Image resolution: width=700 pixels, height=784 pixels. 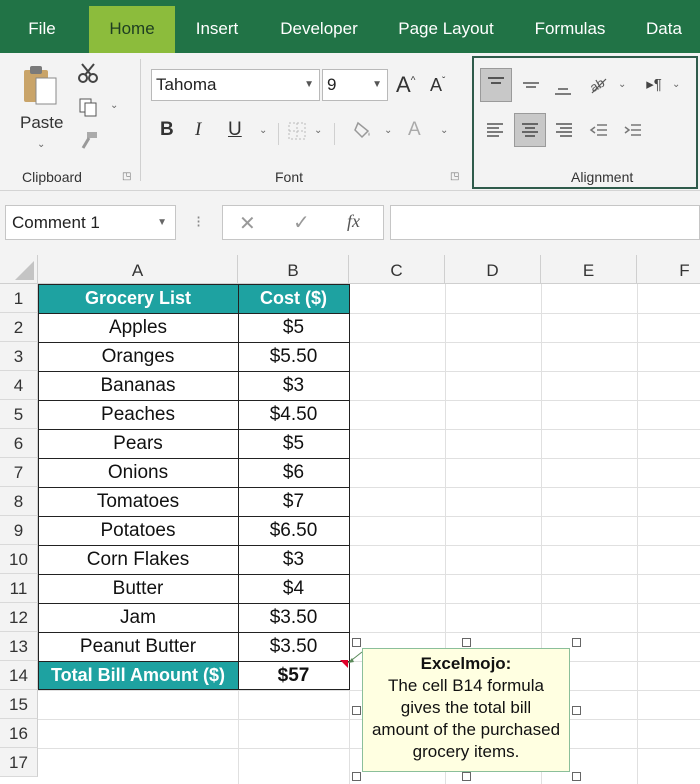 What do you see at coordinates (19, 646) in the screenshot?
I see `row-header: 13` at bounding box center [19, 646].